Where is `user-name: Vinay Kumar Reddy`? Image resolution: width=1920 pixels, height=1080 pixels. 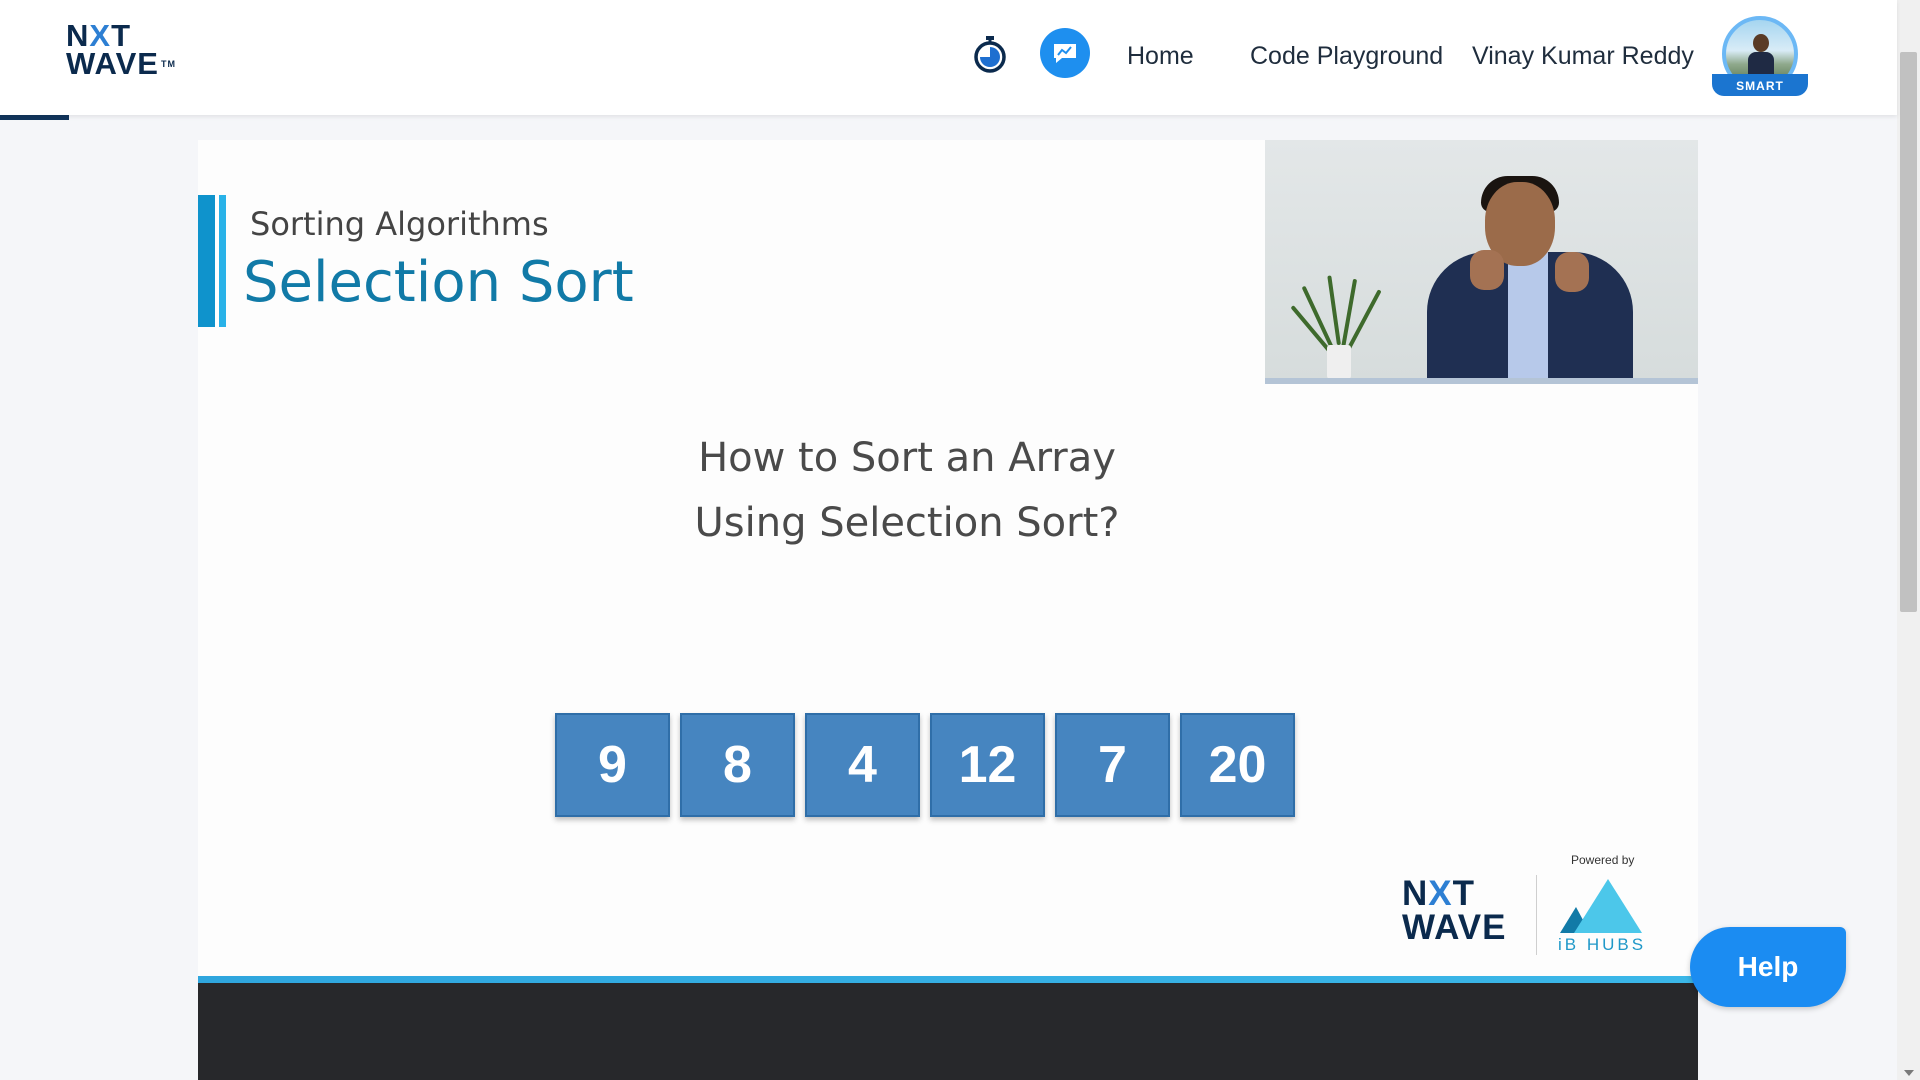
user-name: Vinay Kumar Reddy is located at coordinates (1583, 56).